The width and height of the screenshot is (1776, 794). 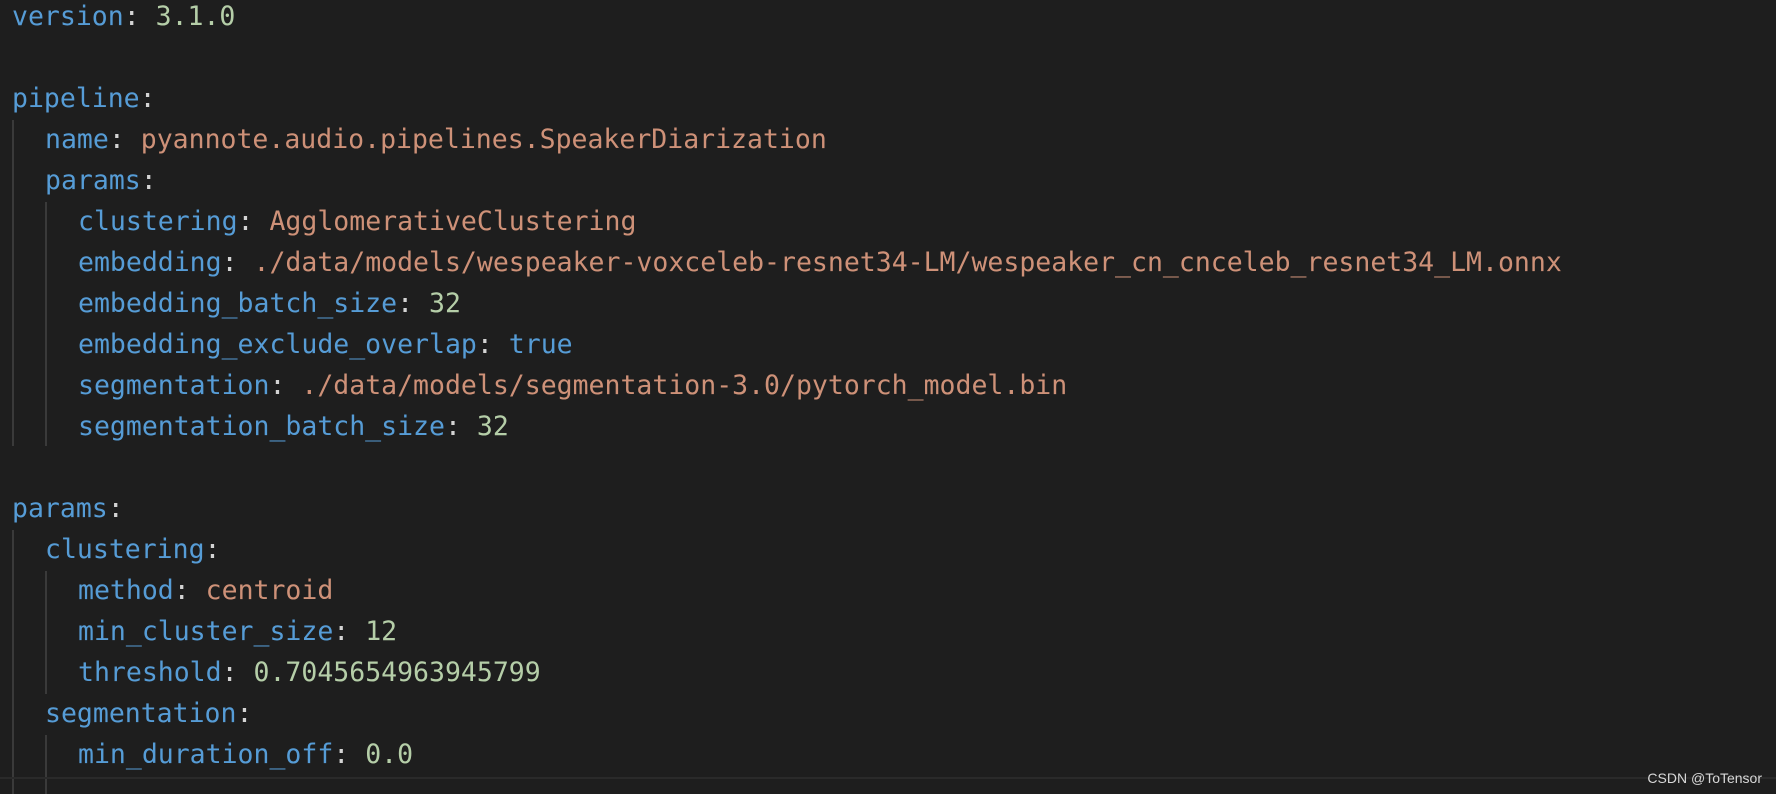 What do you see at coordinates (540, 344) in the screenshot?
I see `yaml-value: true` at bounding box center [540, 344].